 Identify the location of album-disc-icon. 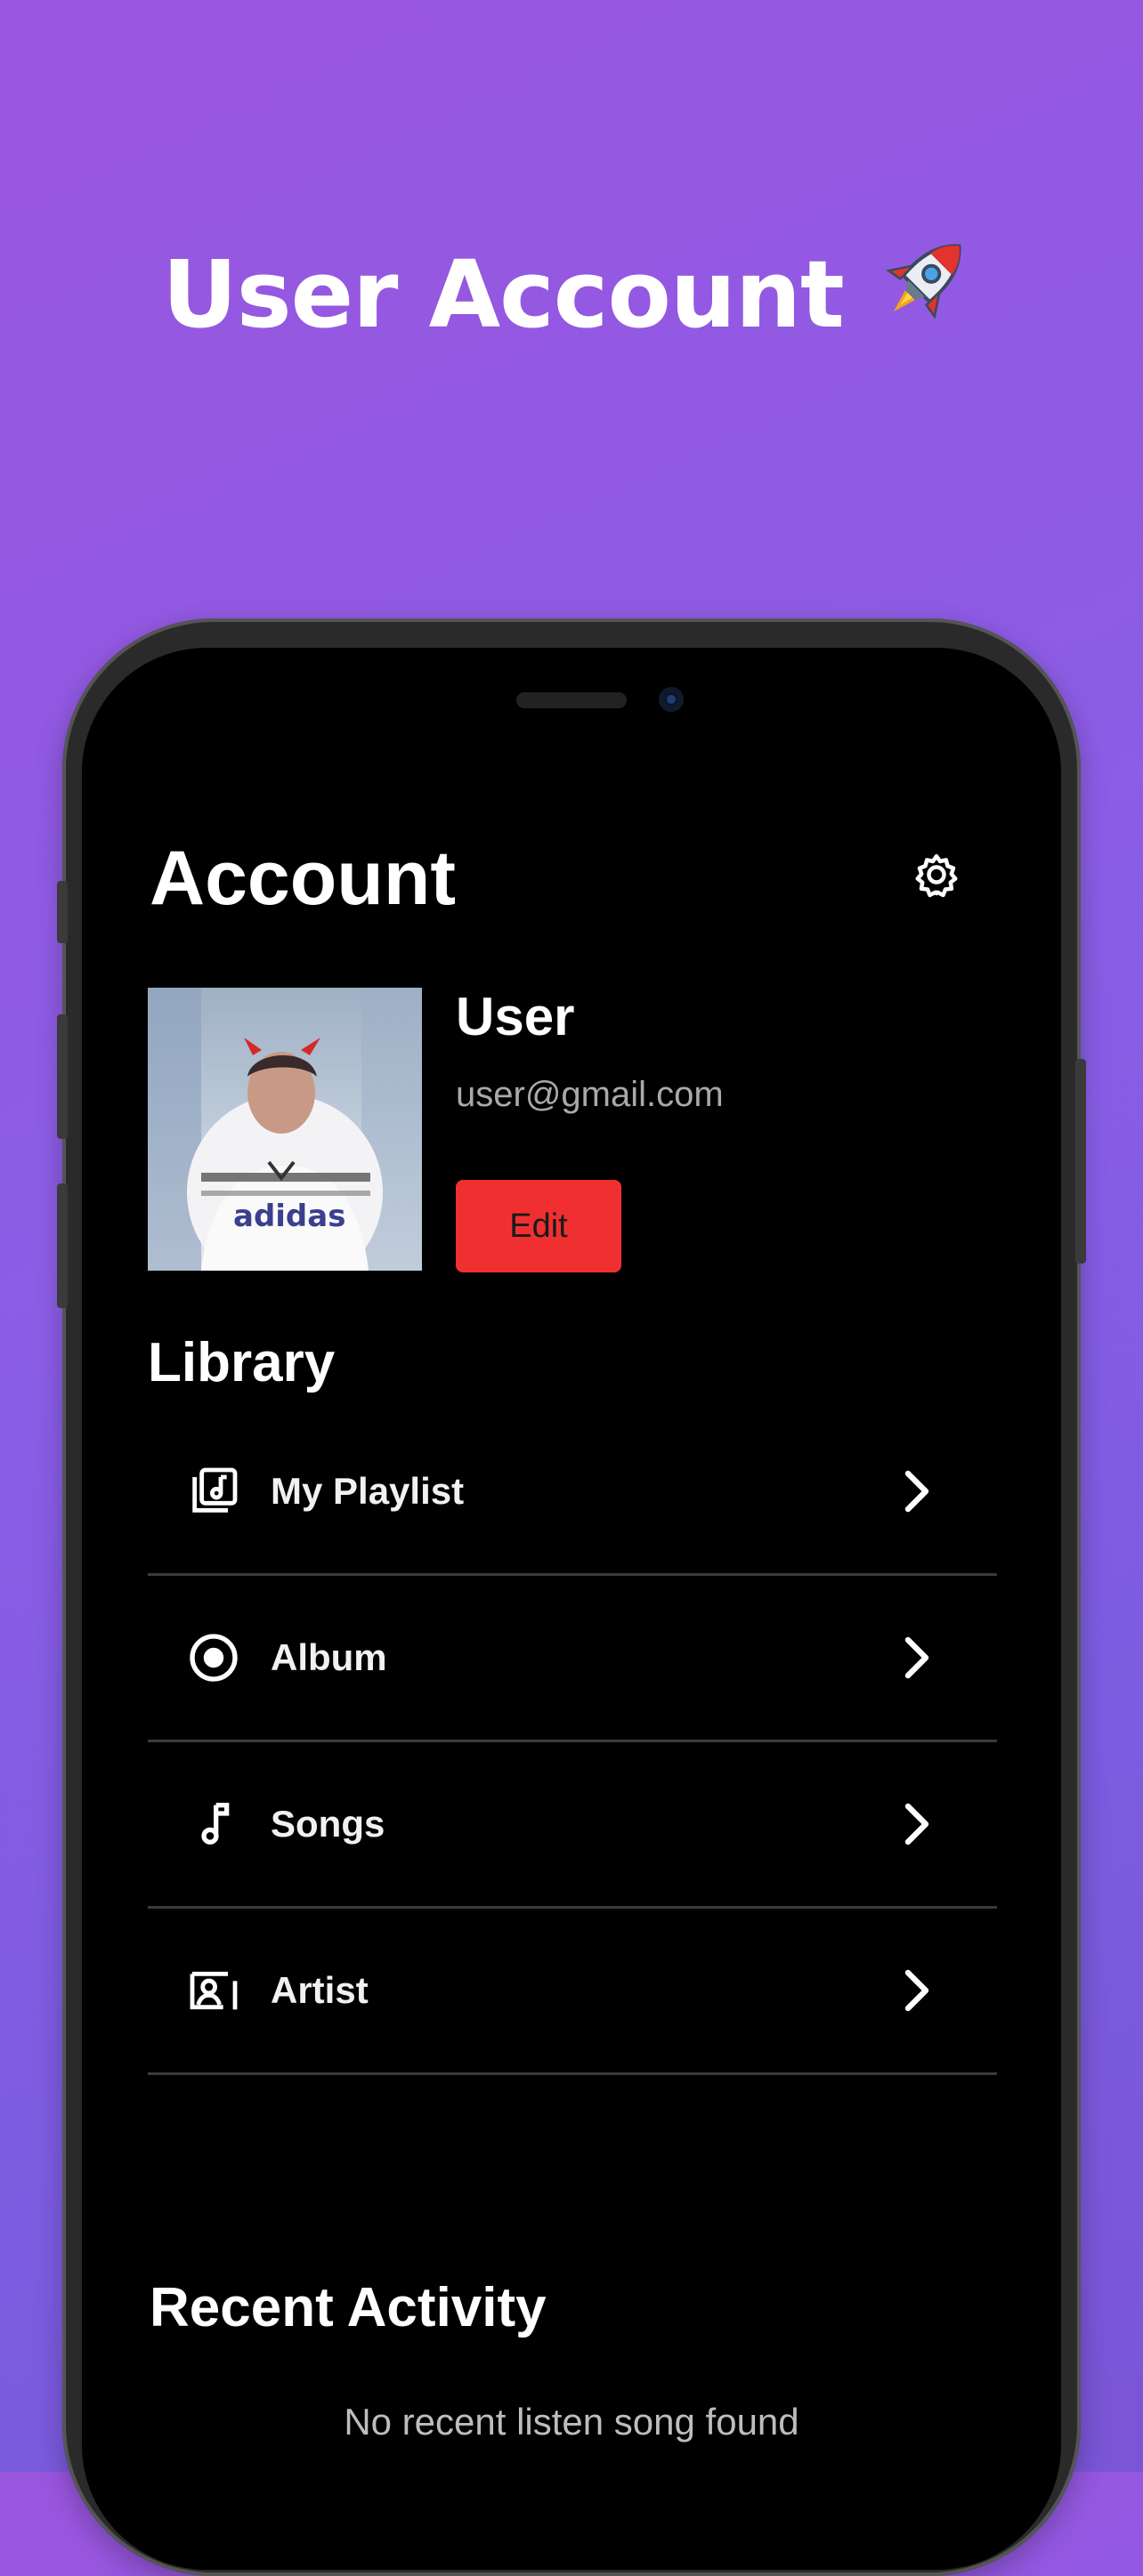
(213, 1657).